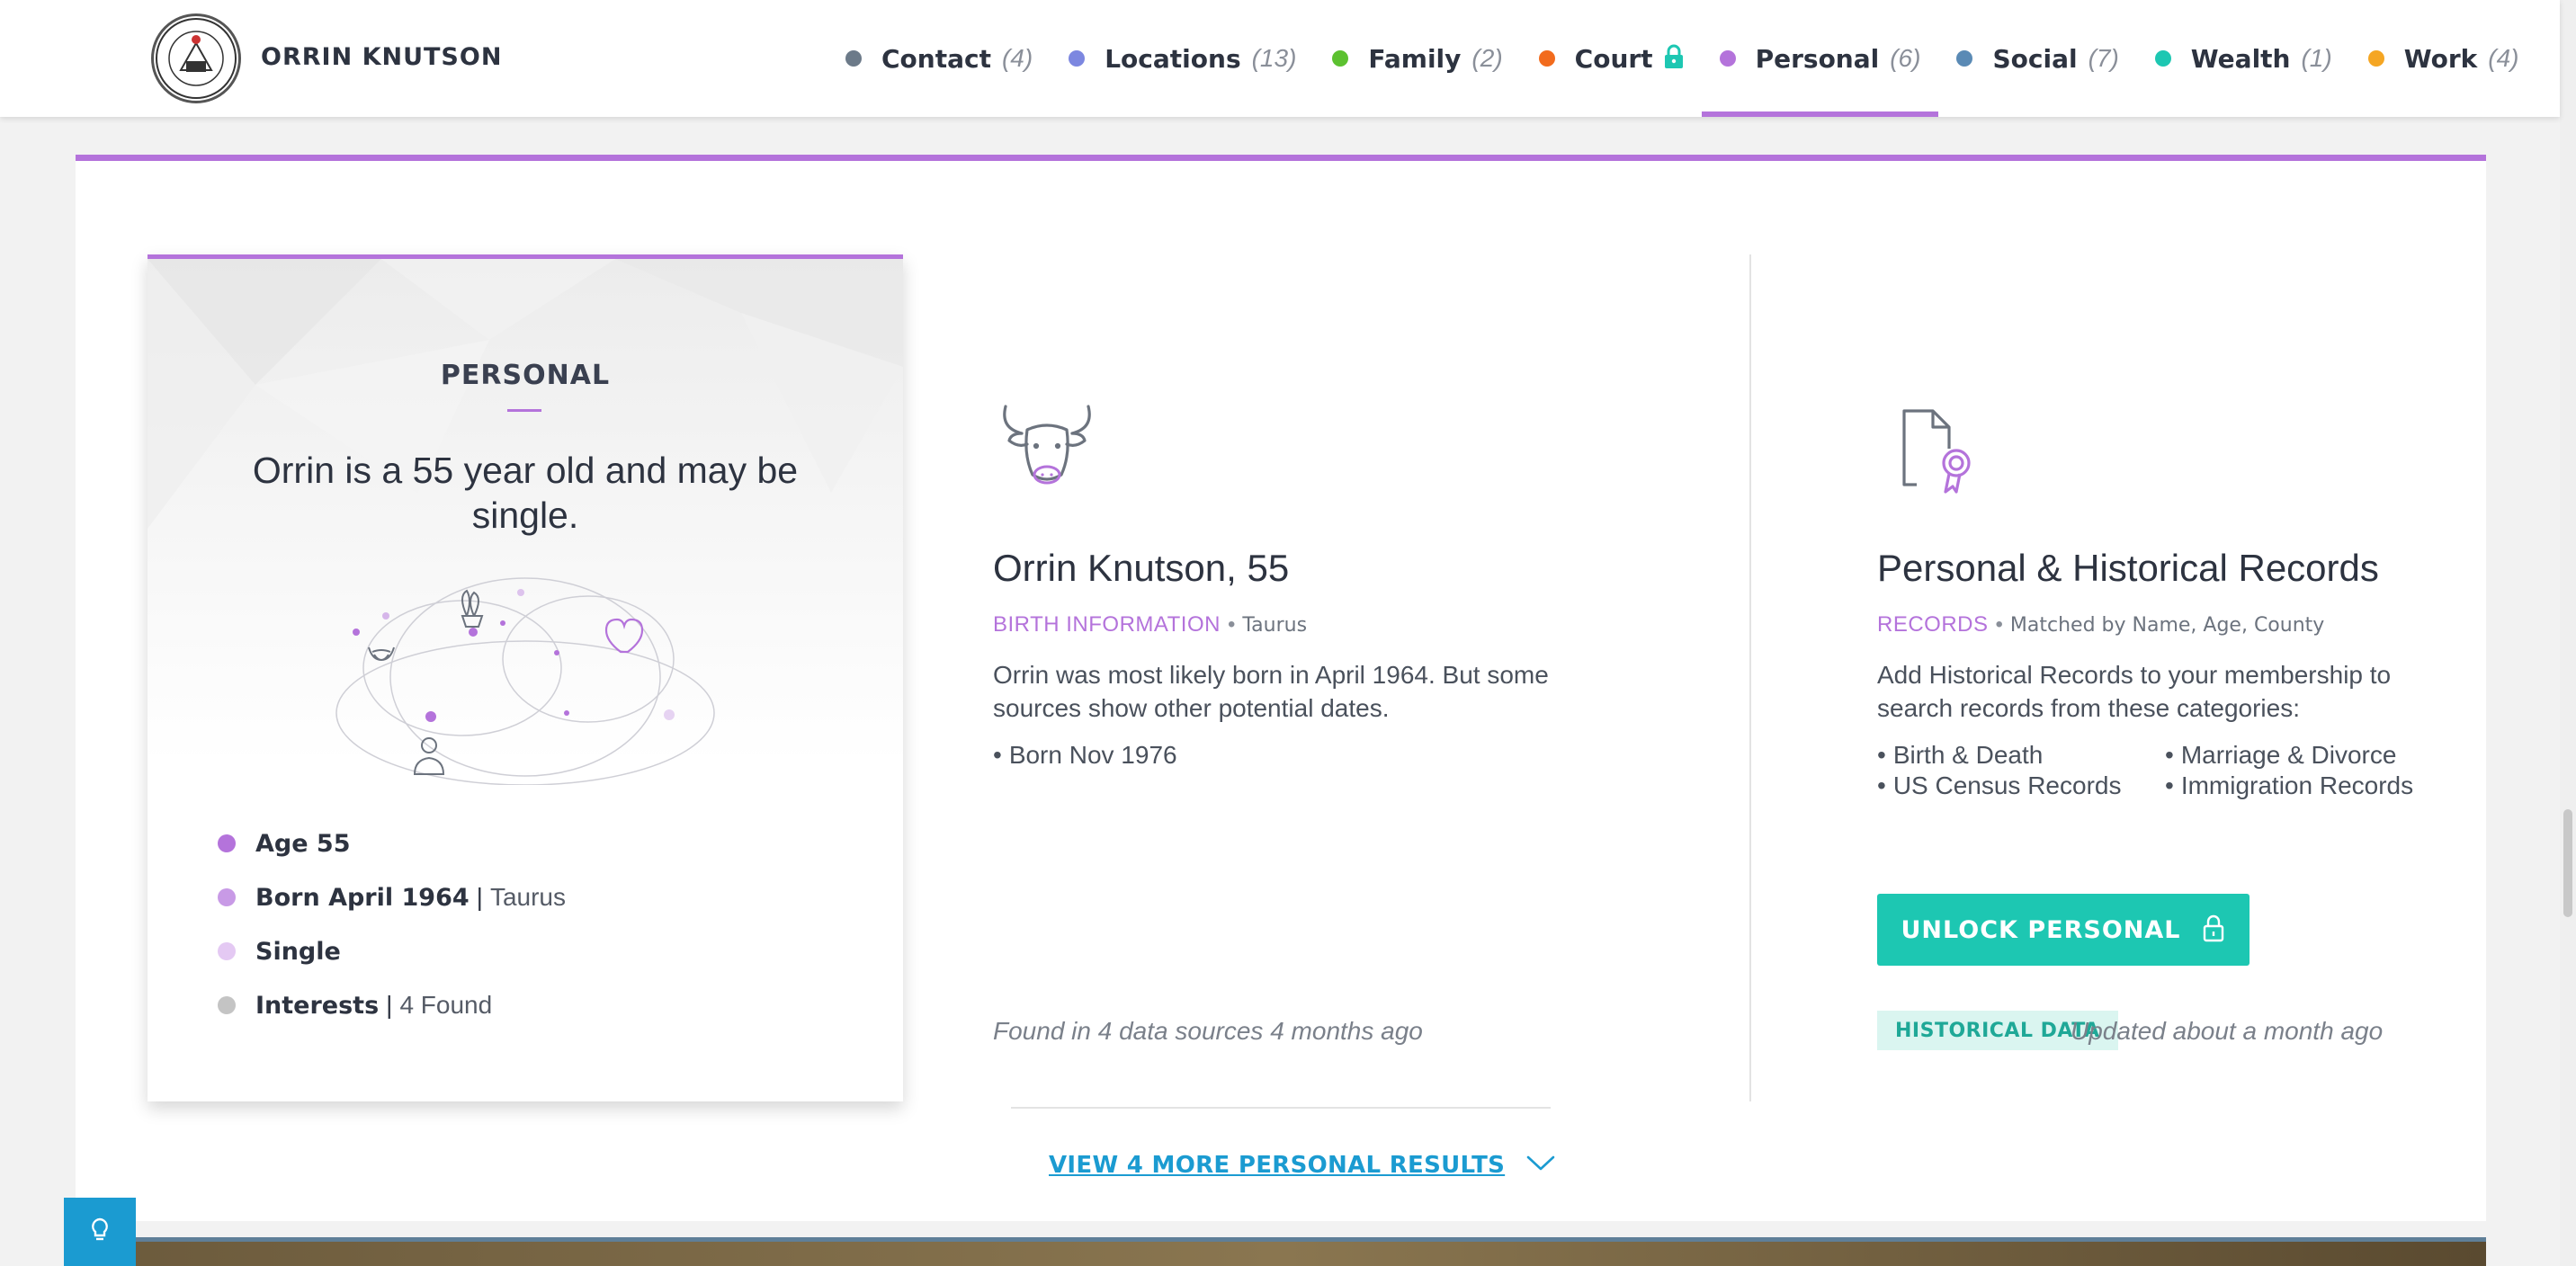 The image size is (2576, 1266). I want to click on fact-label: Interests, so click(317, 1006).